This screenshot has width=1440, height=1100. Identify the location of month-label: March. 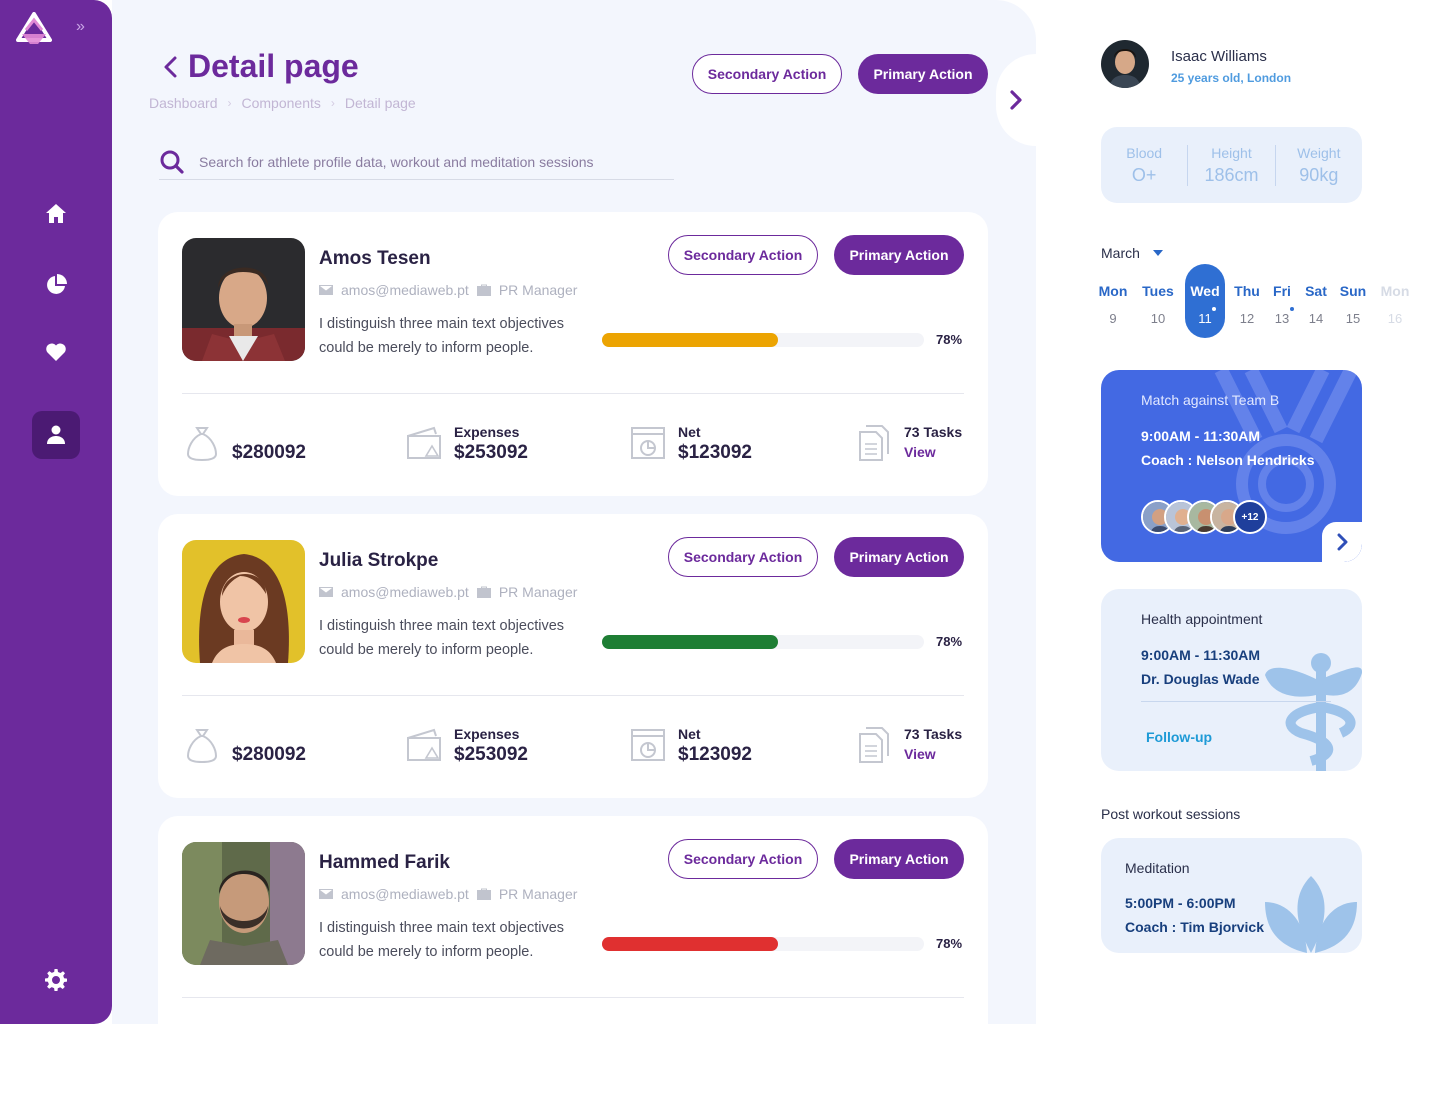
(1120, 253).